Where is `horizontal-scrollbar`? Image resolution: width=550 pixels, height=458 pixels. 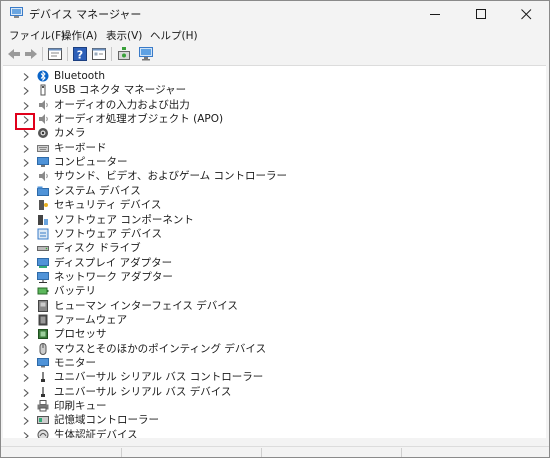 horizontal-scrollbar is located at coordinates (274, 442).